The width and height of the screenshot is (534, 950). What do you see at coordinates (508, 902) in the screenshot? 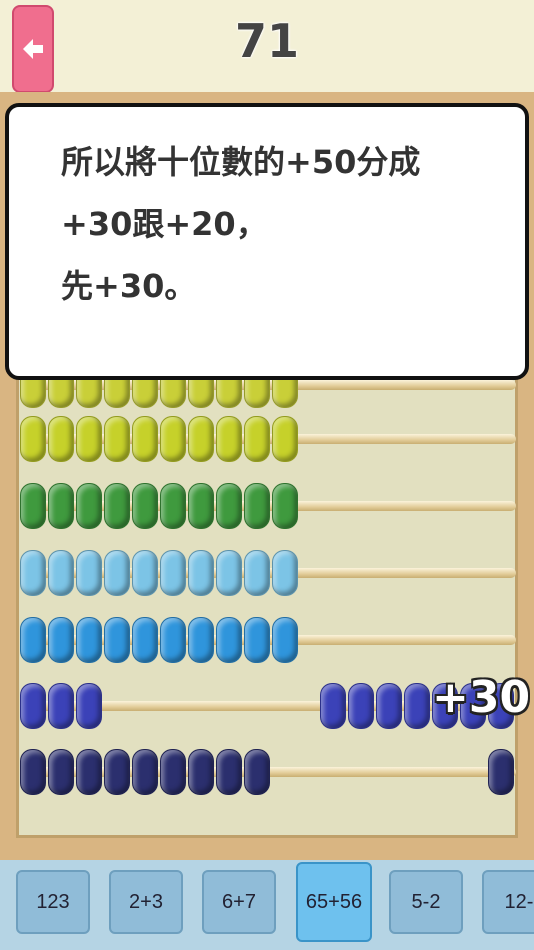
I see `tab-12minus: 12-` at bounding box center [508, 902].